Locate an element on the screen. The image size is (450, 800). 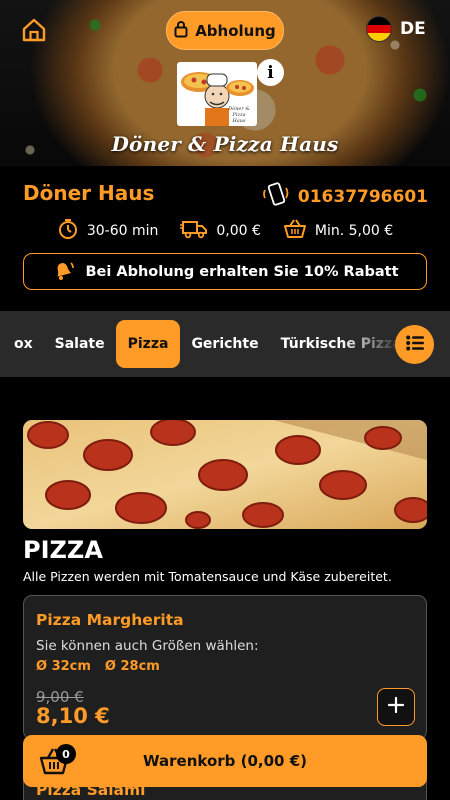
timer-icon is located at coordinates (68, 231).